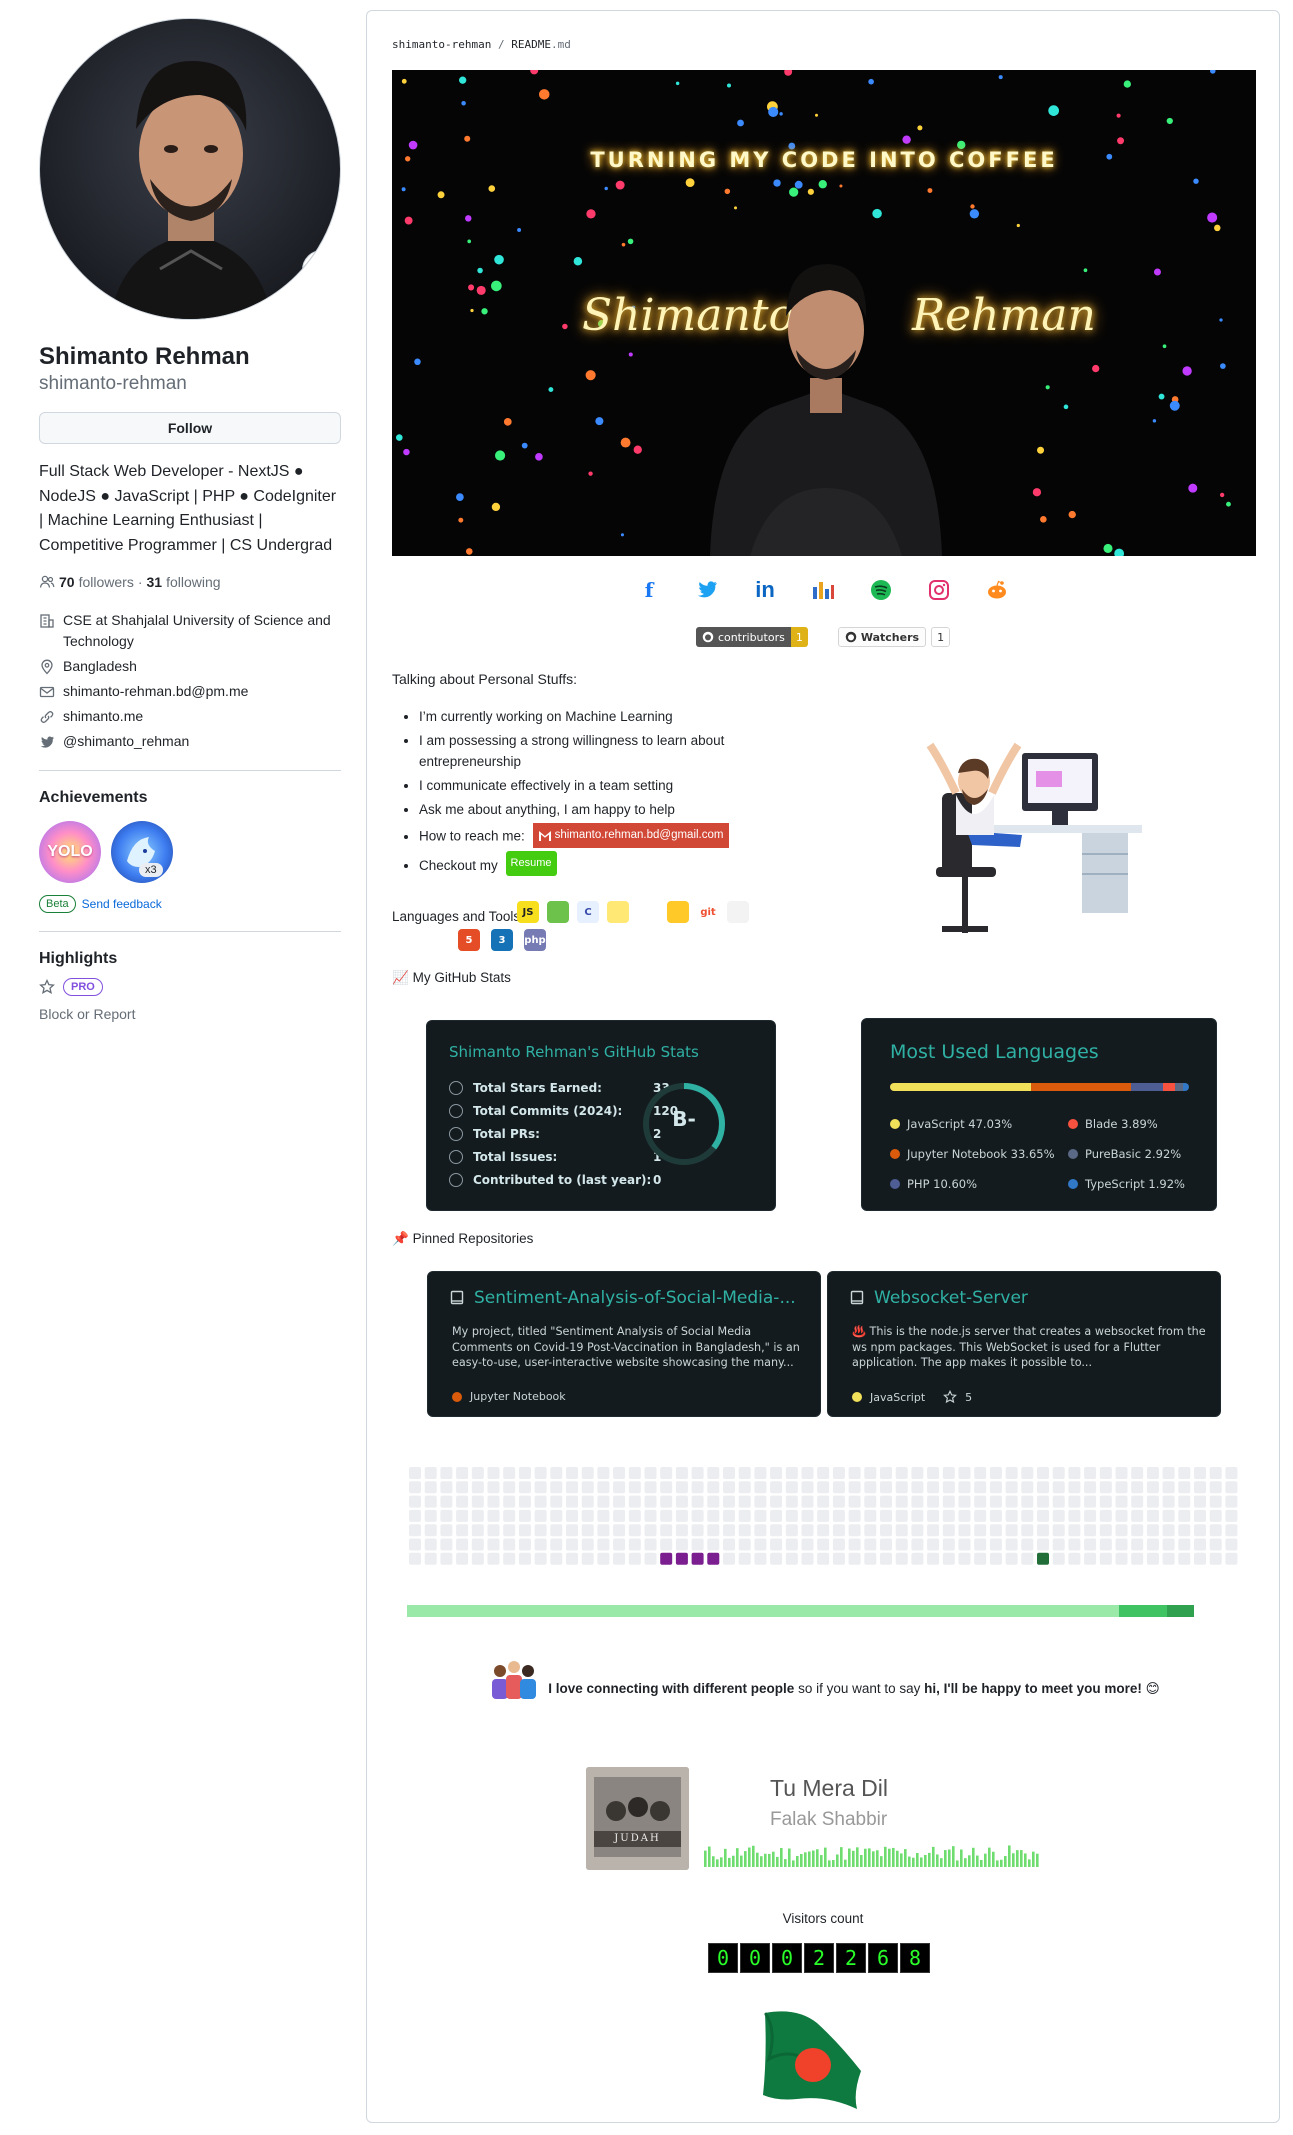  What do you see at coordinates (190, 169) in the screenshot?
I see `avatar` at bounding box center [190, 169].